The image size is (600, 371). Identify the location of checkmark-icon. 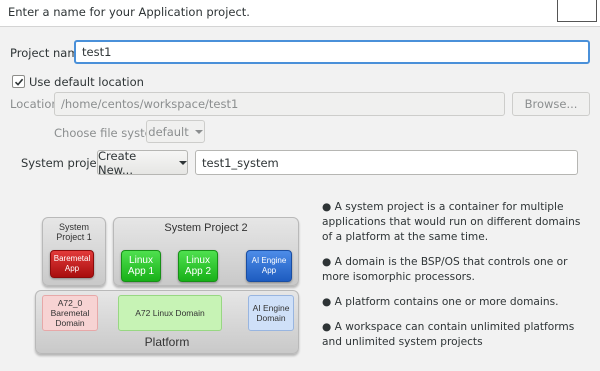
(19, 82).